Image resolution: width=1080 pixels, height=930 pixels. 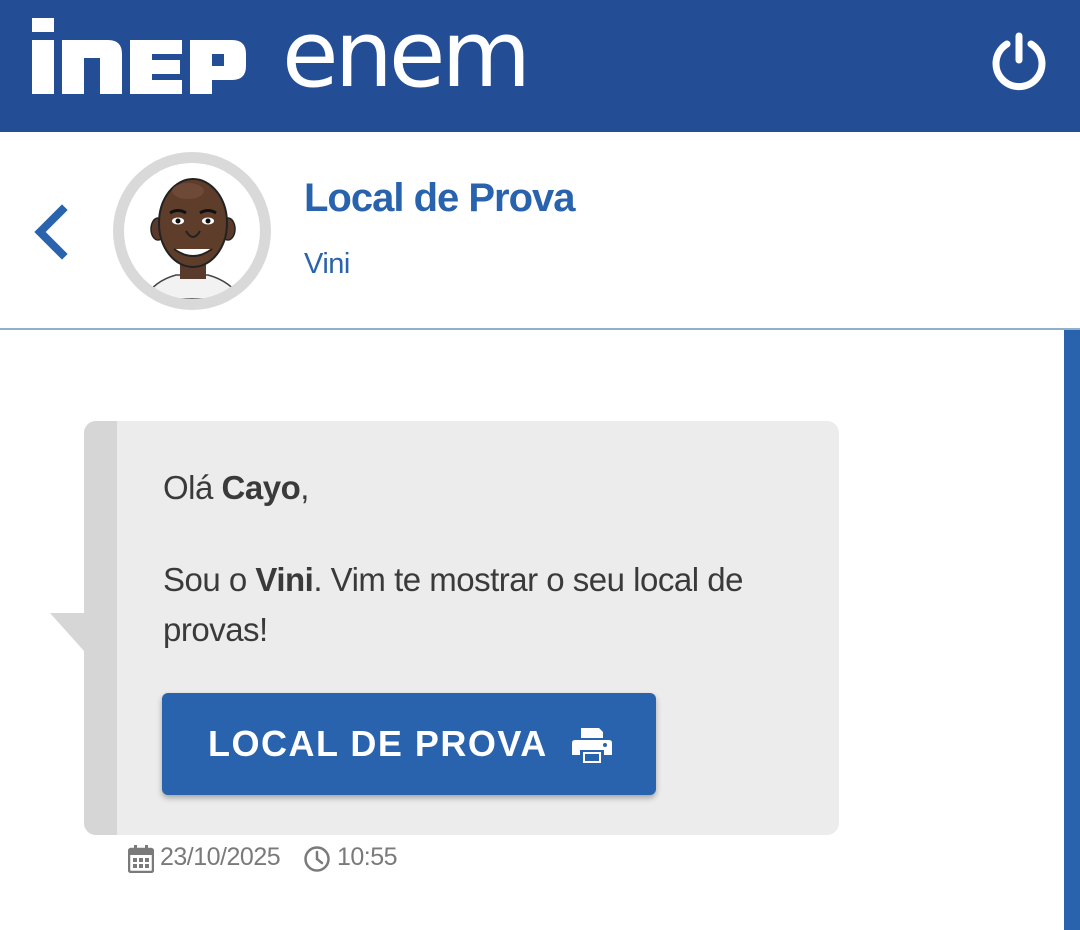 I want to click on vini-avatar-illustration, so click(x=193, y=238).